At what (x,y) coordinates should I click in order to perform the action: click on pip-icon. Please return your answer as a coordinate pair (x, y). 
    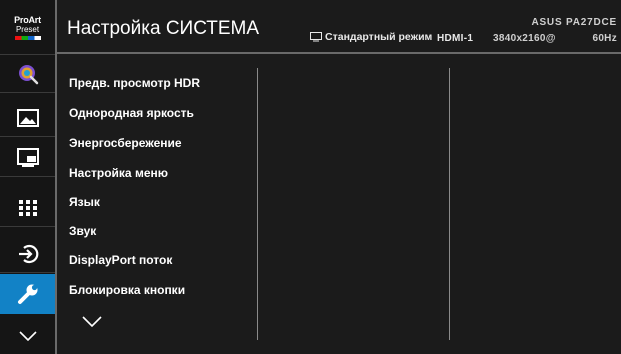
    Looking at the image, I should click on (27, 157).